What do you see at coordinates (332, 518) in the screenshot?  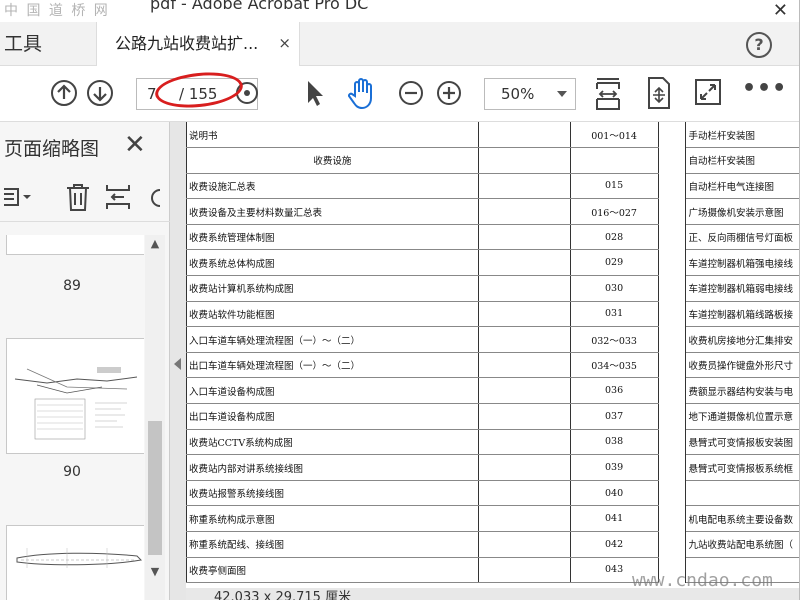 I see `row-title: 称重系统构成示意图` at bounding box center [332, 518].